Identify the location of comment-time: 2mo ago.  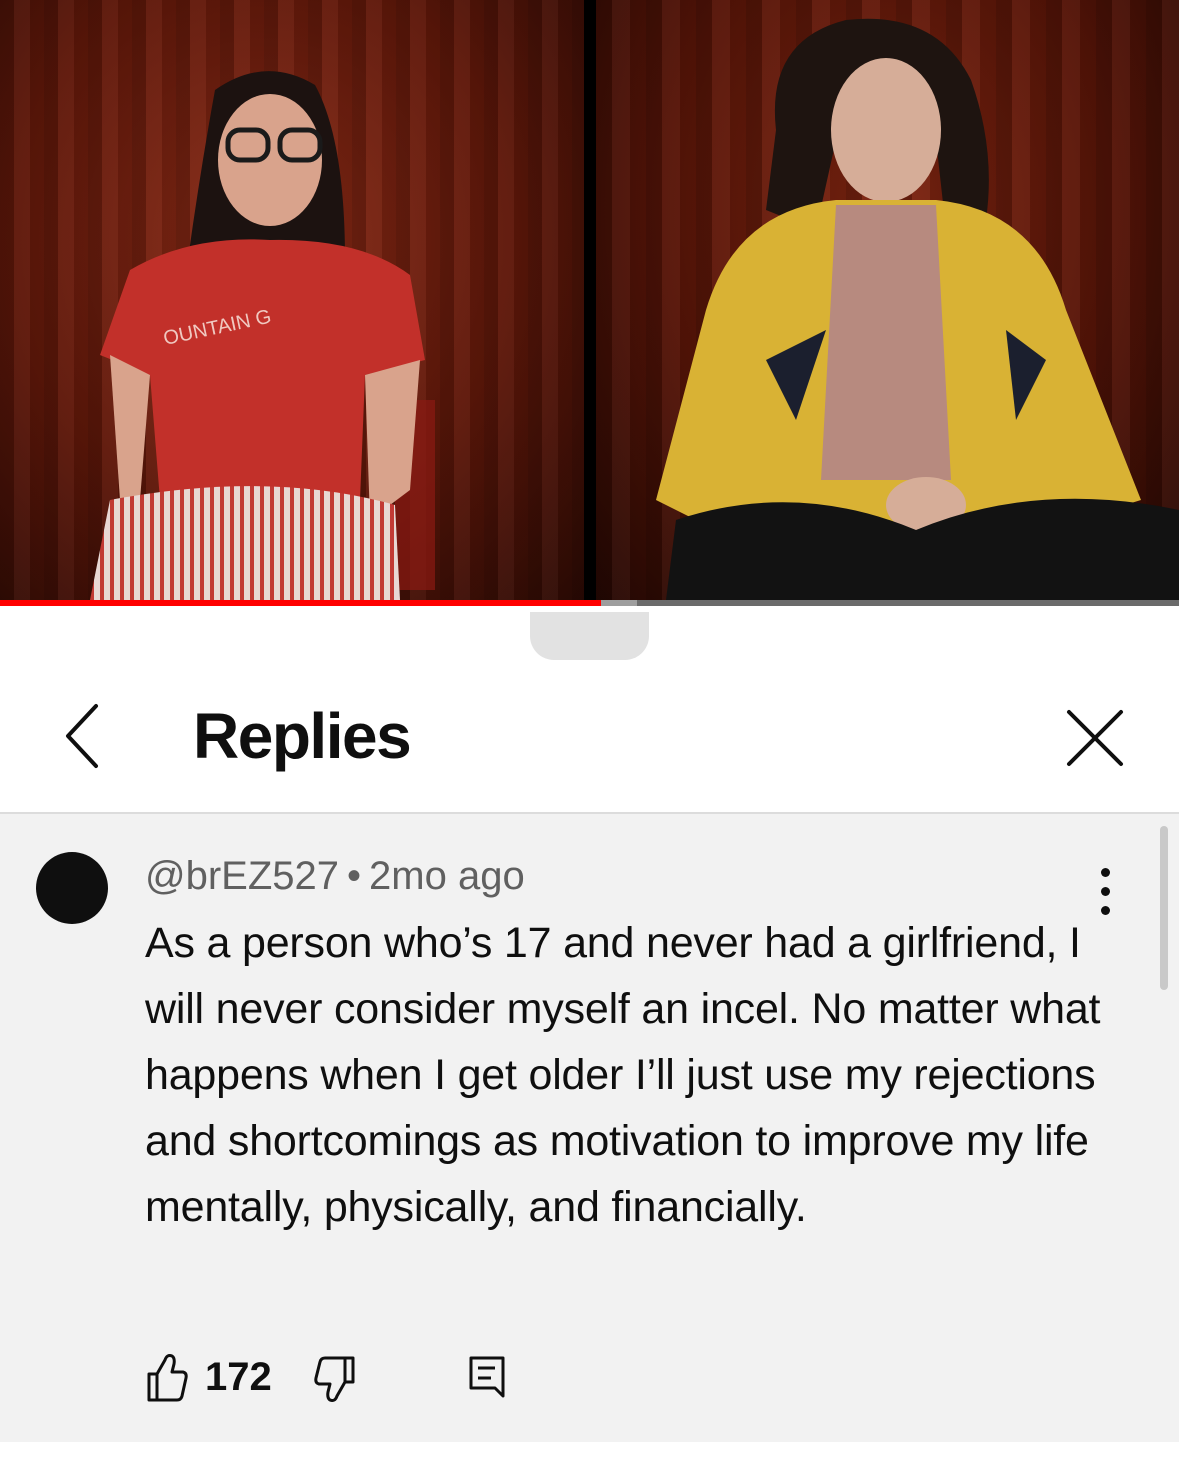
(447, 876).